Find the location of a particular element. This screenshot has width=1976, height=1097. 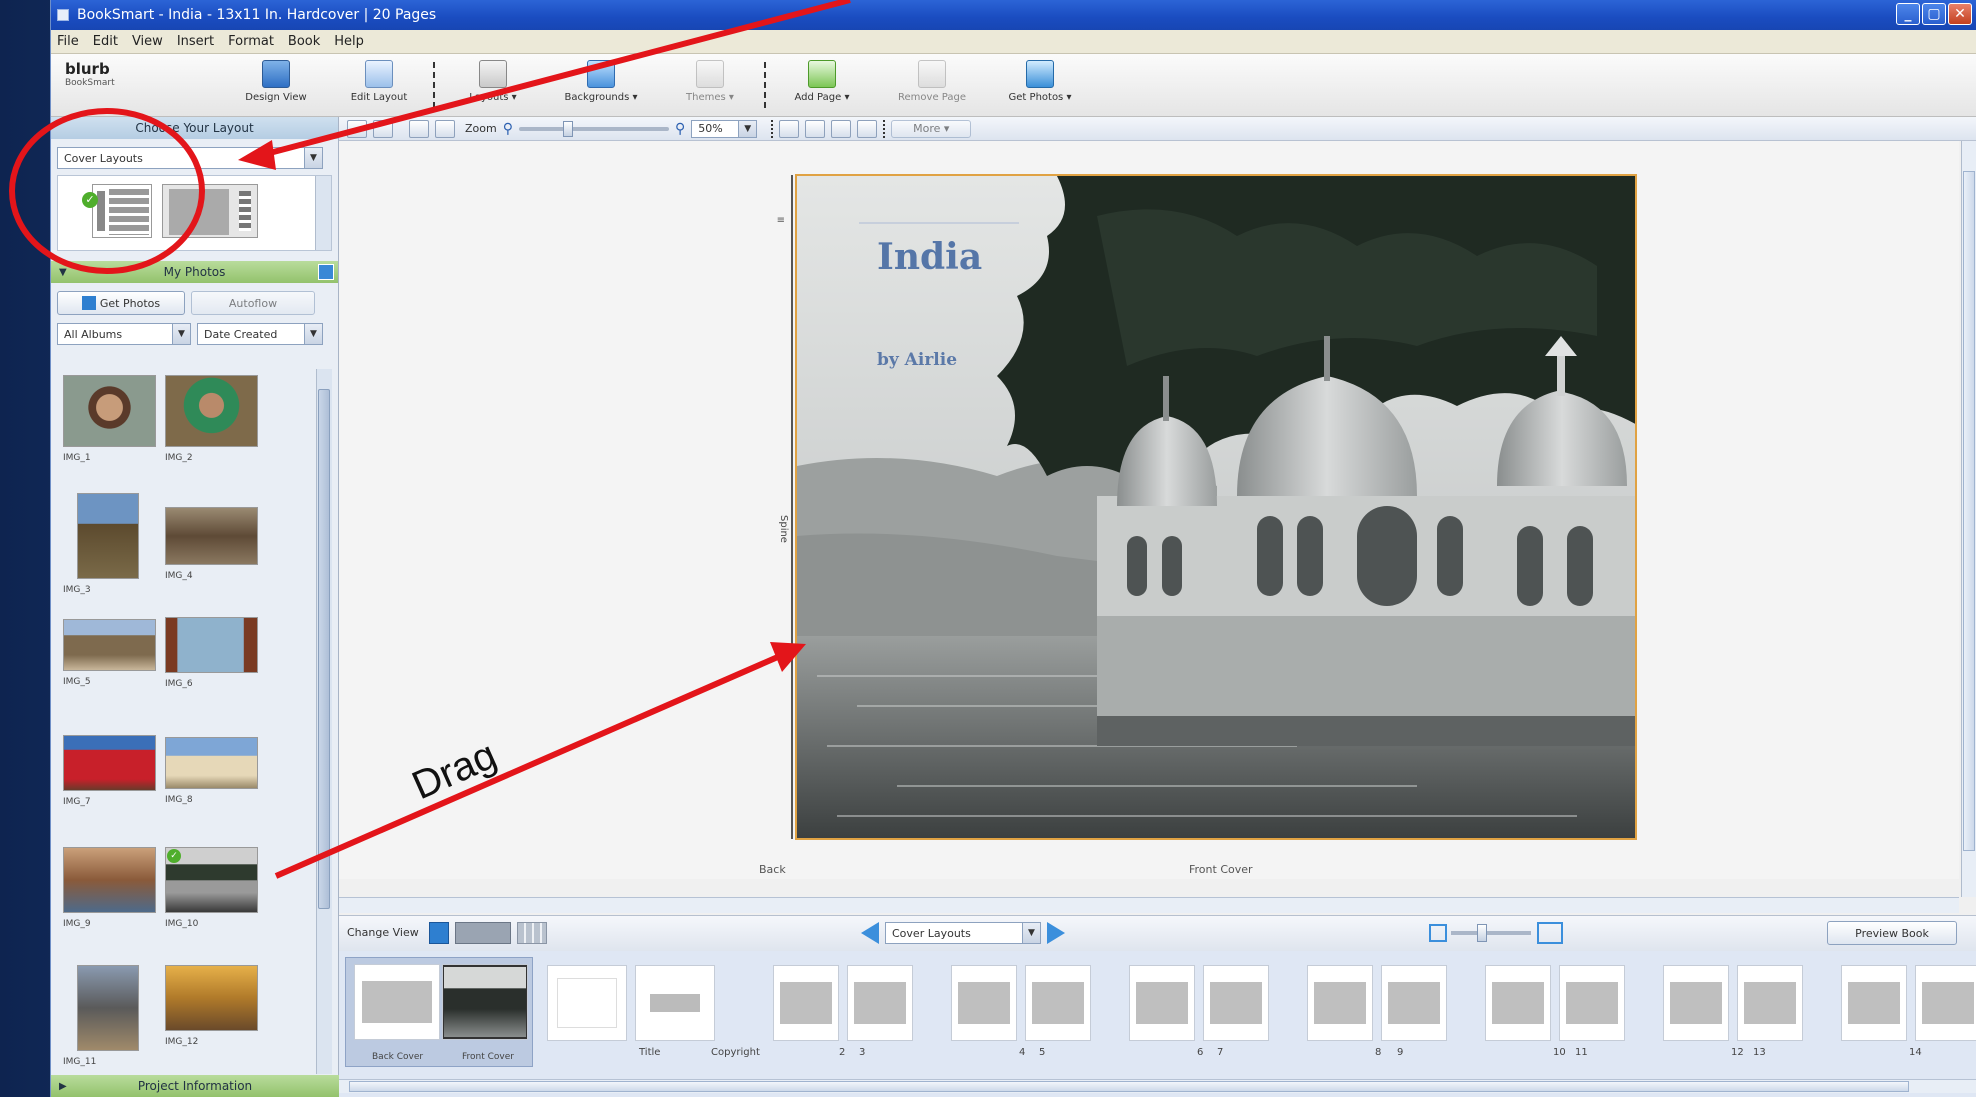

album-filter-dropdown: All Albums ▼ is located at coordinates (124, 334).